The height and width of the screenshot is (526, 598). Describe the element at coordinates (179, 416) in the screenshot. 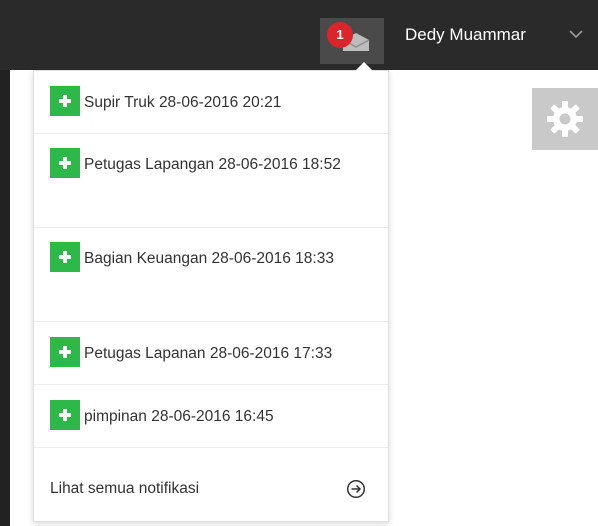

I see `notification-text: pimpinan 28-06-2016 16:45` at that location.